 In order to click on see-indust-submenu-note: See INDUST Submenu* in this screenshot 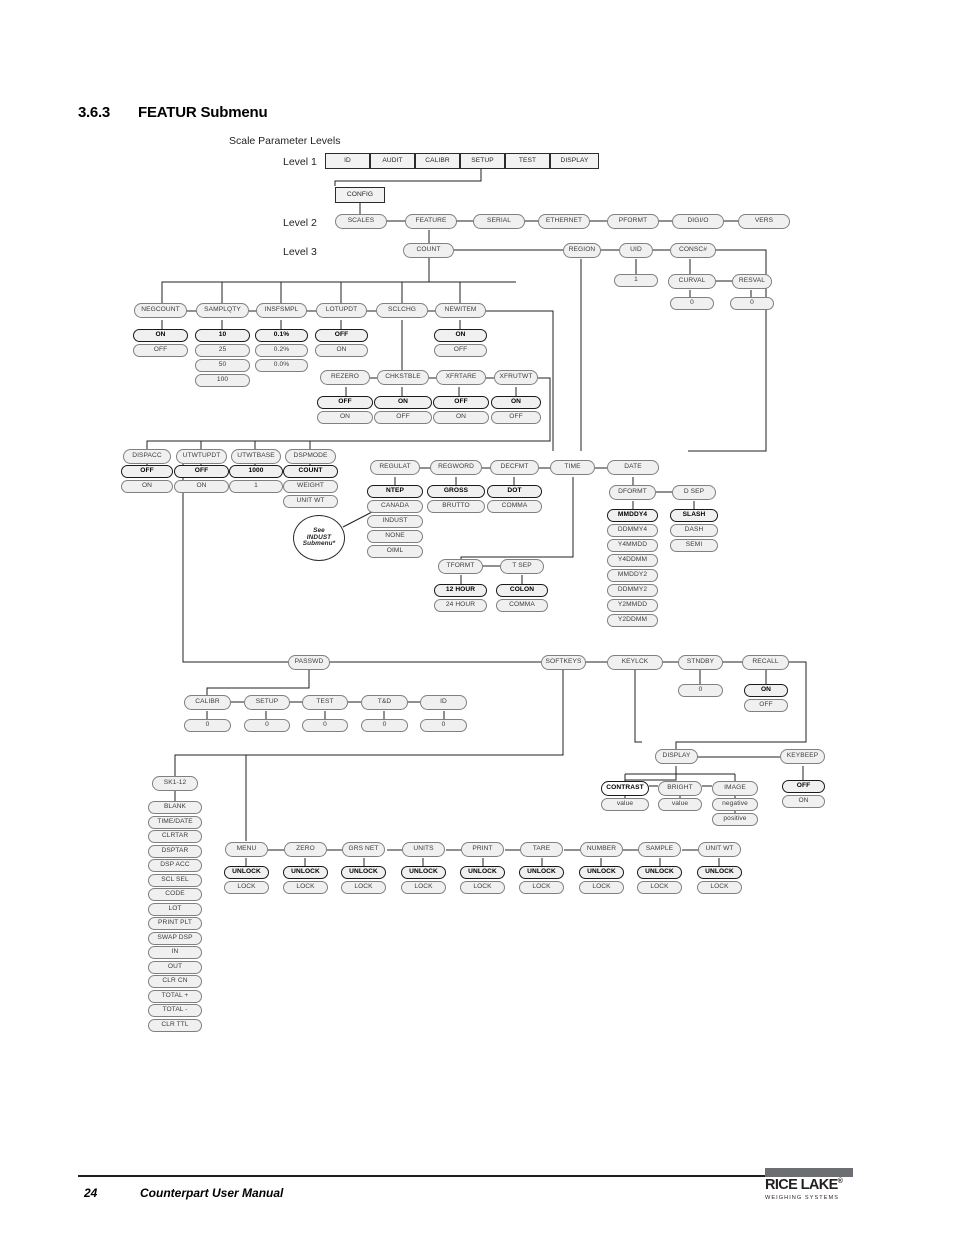, I will do `click(319, 538)`.